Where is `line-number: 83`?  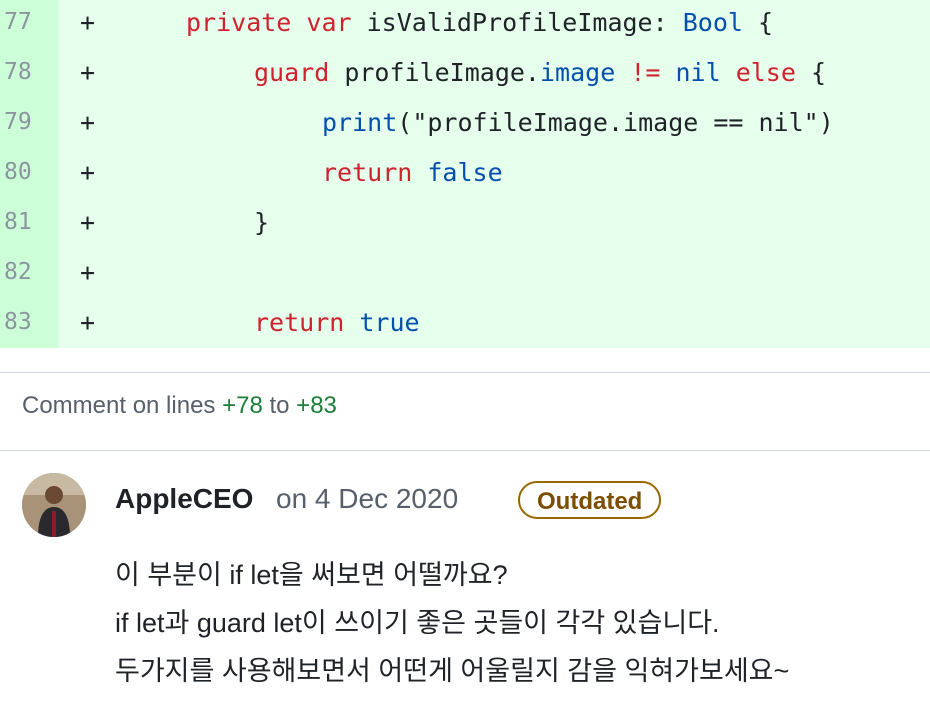 line-number: 83 is located at coordinates (18, 322).